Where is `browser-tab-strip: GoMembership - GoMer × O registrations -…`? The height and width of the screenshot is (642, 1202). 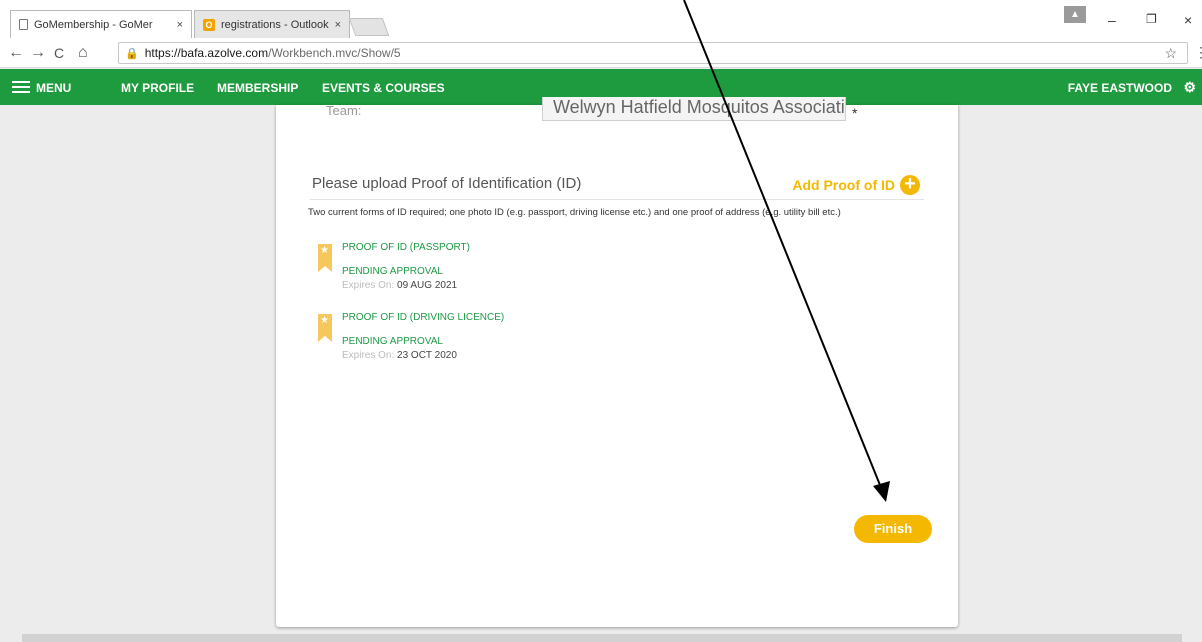 browser-tab-strip: GoMembership - GoMer × O registrations -… is located at coordinates (601, 19).